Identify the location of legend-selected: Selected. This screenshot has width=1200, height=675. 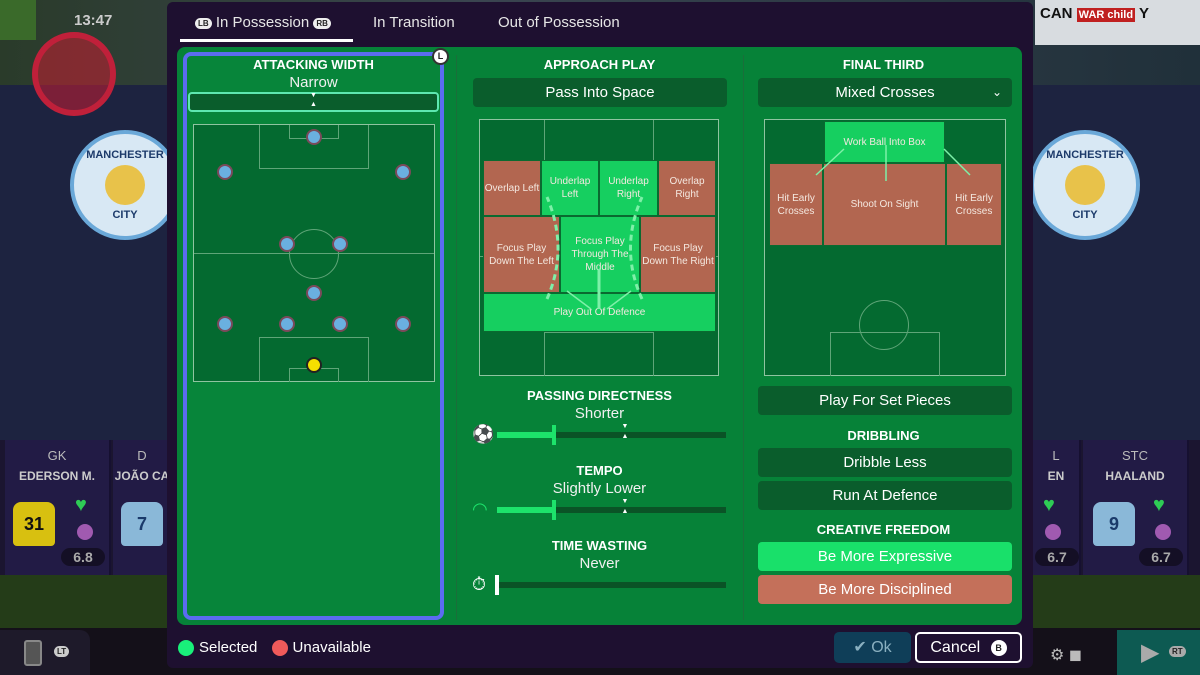
(228, 647).